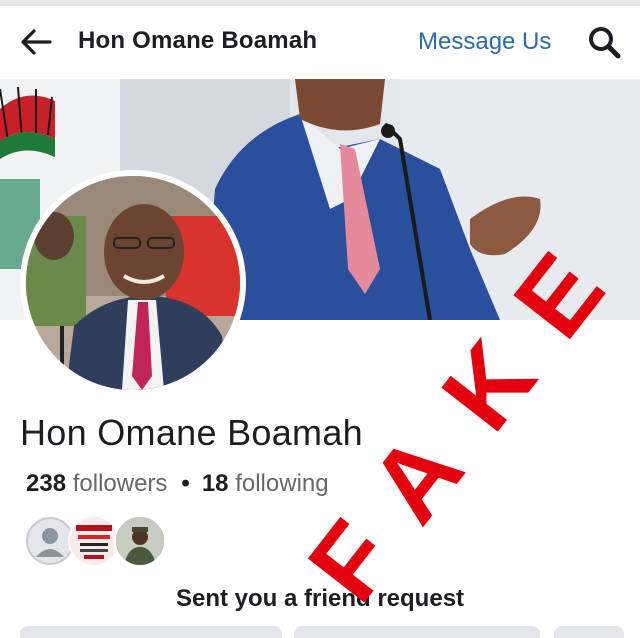 The image size is (640, 638). Describe the element at coordinates (177, 484) in the screenshot. I see `follow-stats: 238 followers • 18 following` at that location.